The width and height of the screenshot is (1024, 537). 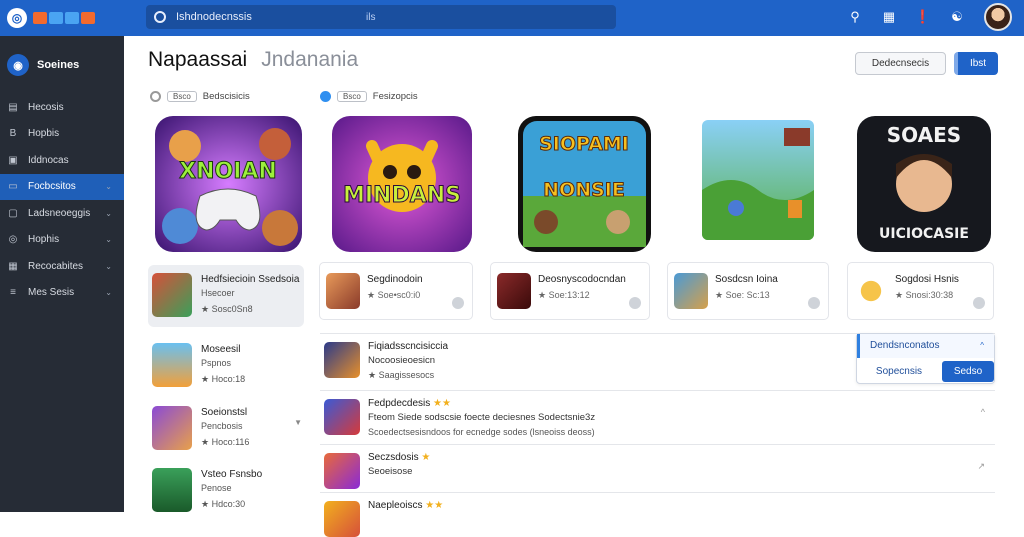 What do you see at coordinates (216, 488) in the screenshot?
I see `list-item-sub: Penose` at bounding box center [216, 488].